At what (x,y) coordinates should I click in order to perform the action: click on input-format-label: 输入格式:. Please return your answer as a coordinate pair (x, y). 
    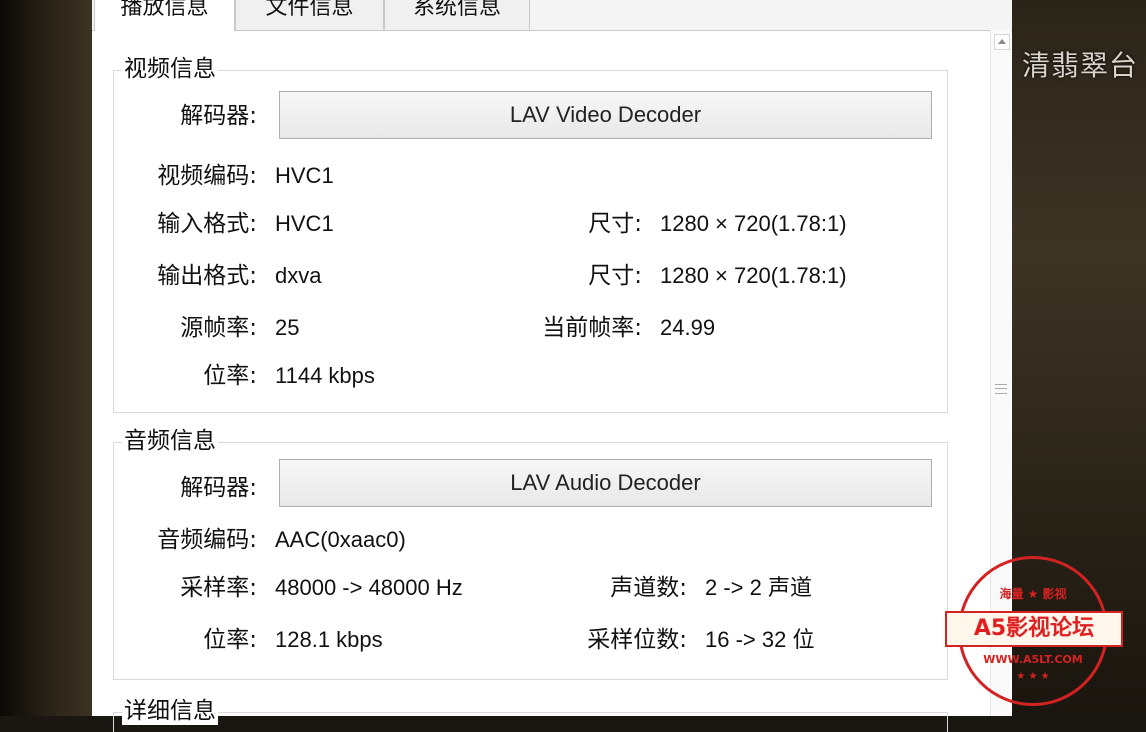
    Looking at the image, I should click on (207, 224).